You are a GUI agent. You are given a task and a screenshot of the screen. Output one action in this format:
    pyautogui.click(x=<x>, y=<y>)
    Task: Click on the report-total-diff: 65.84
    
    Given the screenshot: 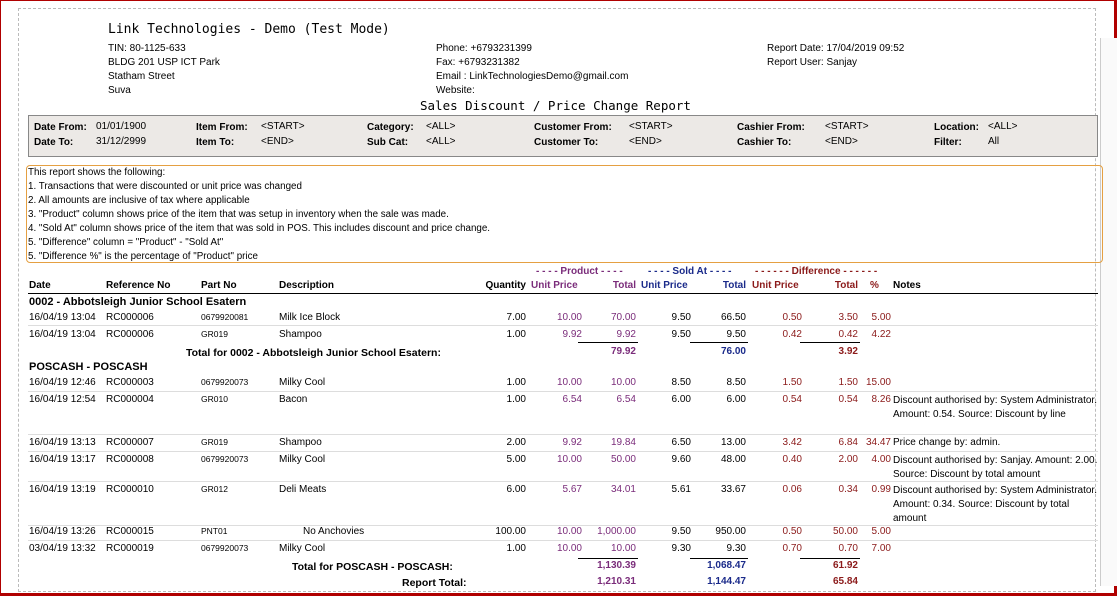 What is the action you would take?
    pyautogui.click(x=845, y=581)
    